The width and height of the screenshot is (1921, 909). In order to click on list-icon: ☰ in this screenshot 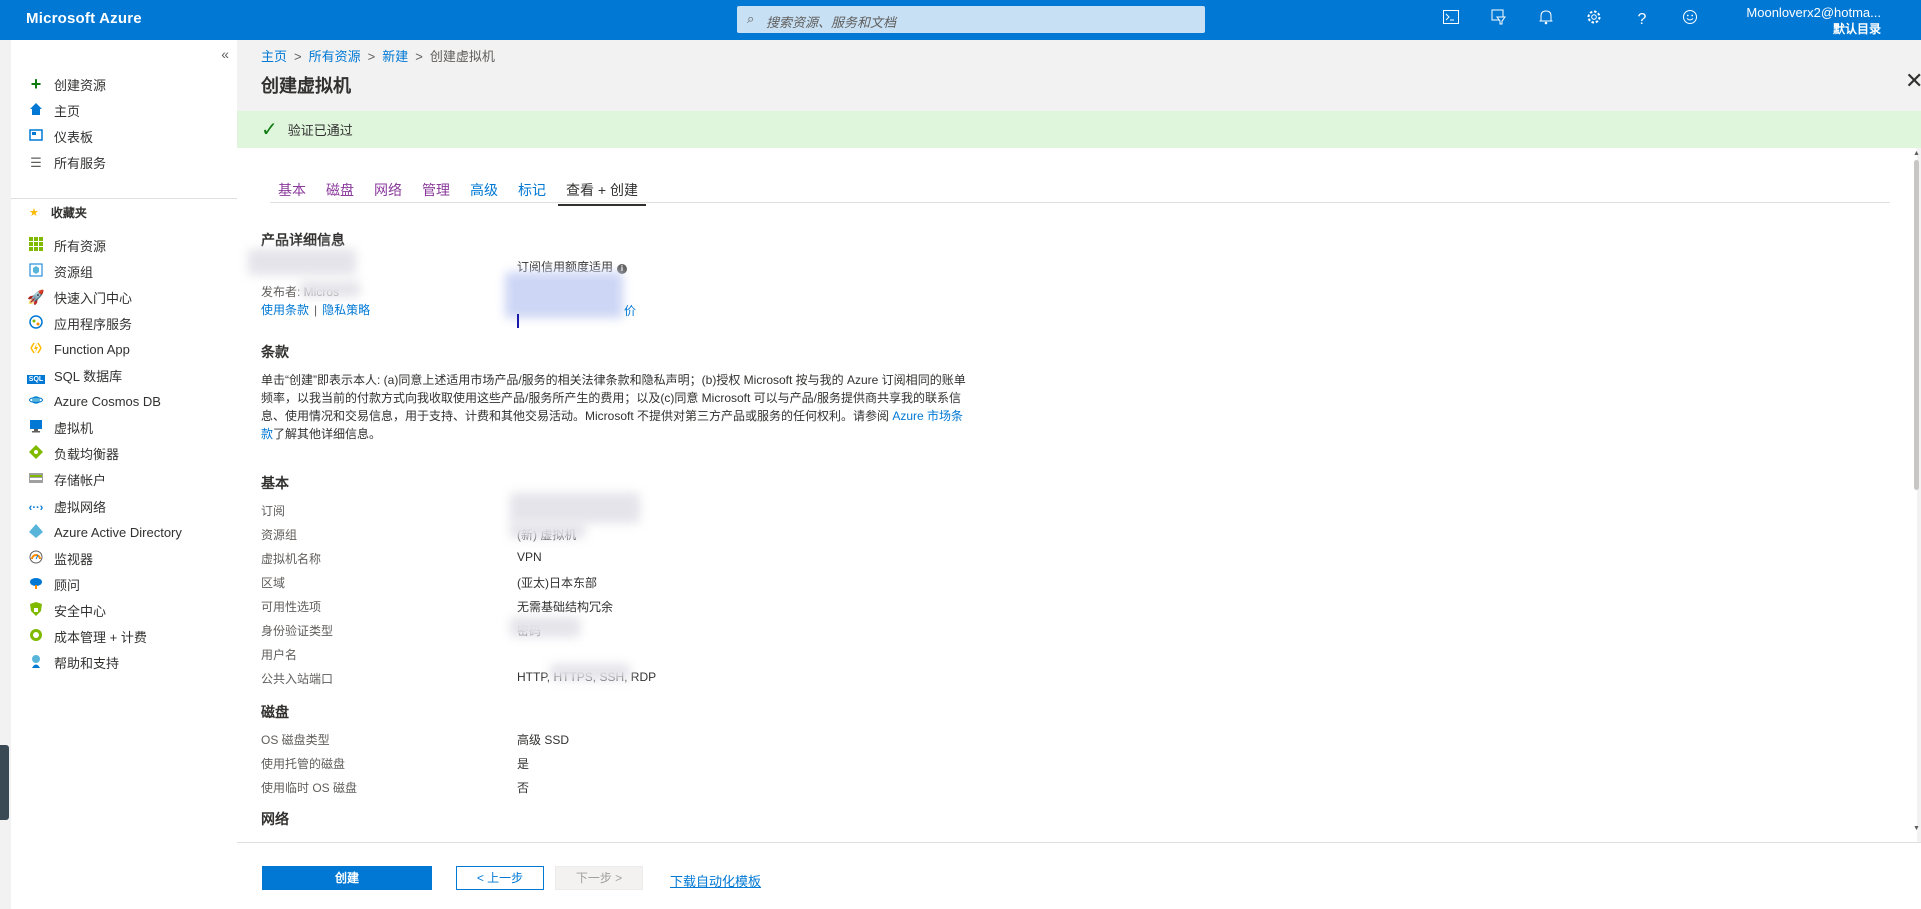, I will do `click(36, 162)`.